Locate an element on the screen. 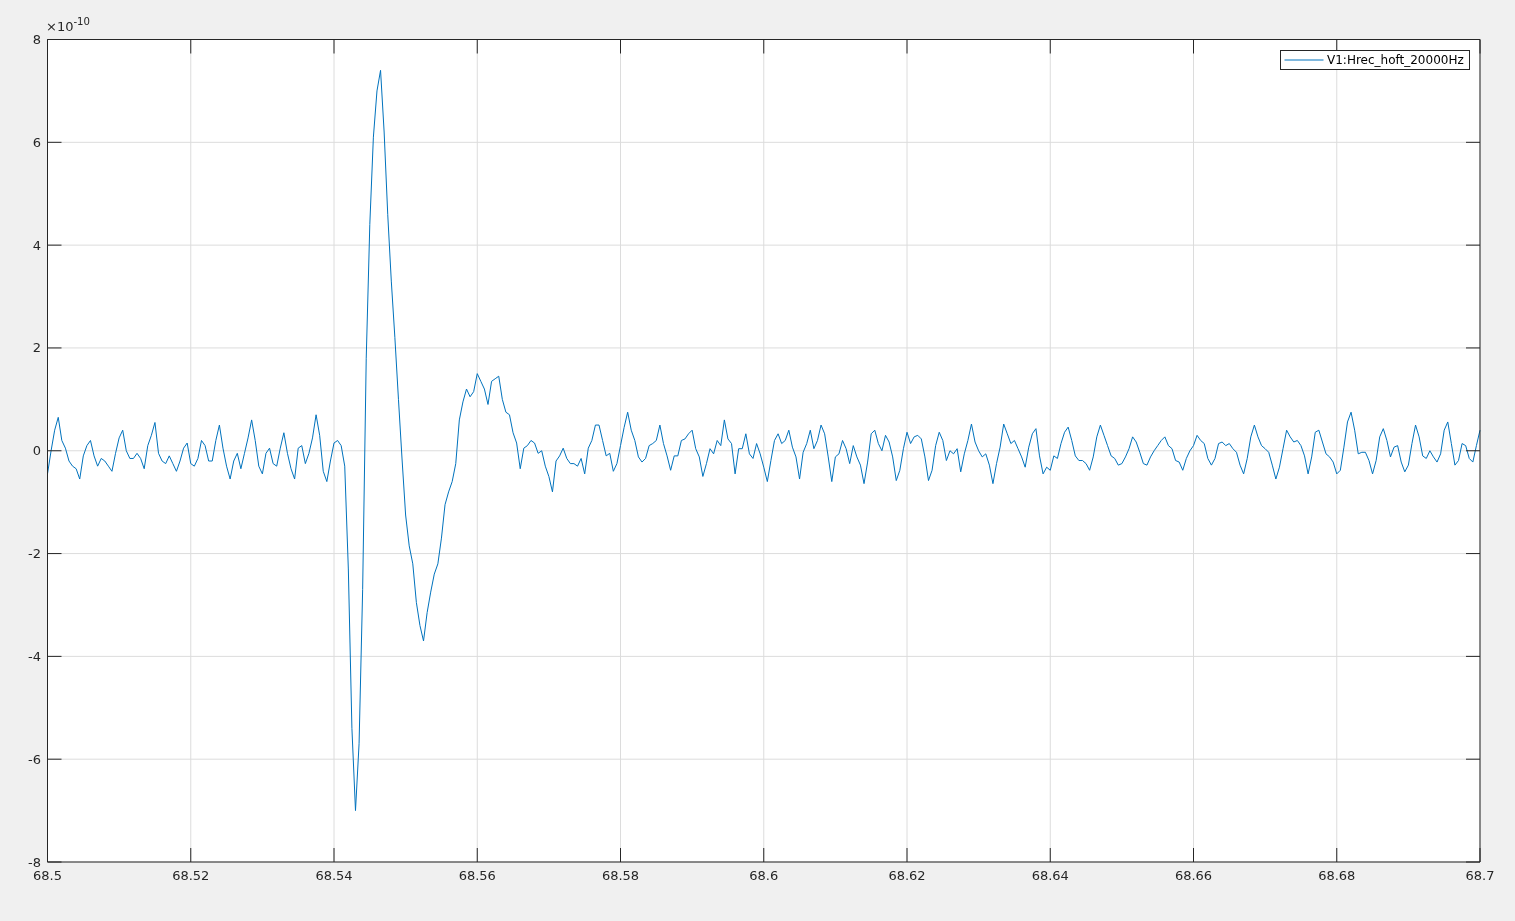 This screenshot has height=921, width=1515. legend-label: V1:Hrec_hoft_20000Hz is located at coordinates (1395, 60).